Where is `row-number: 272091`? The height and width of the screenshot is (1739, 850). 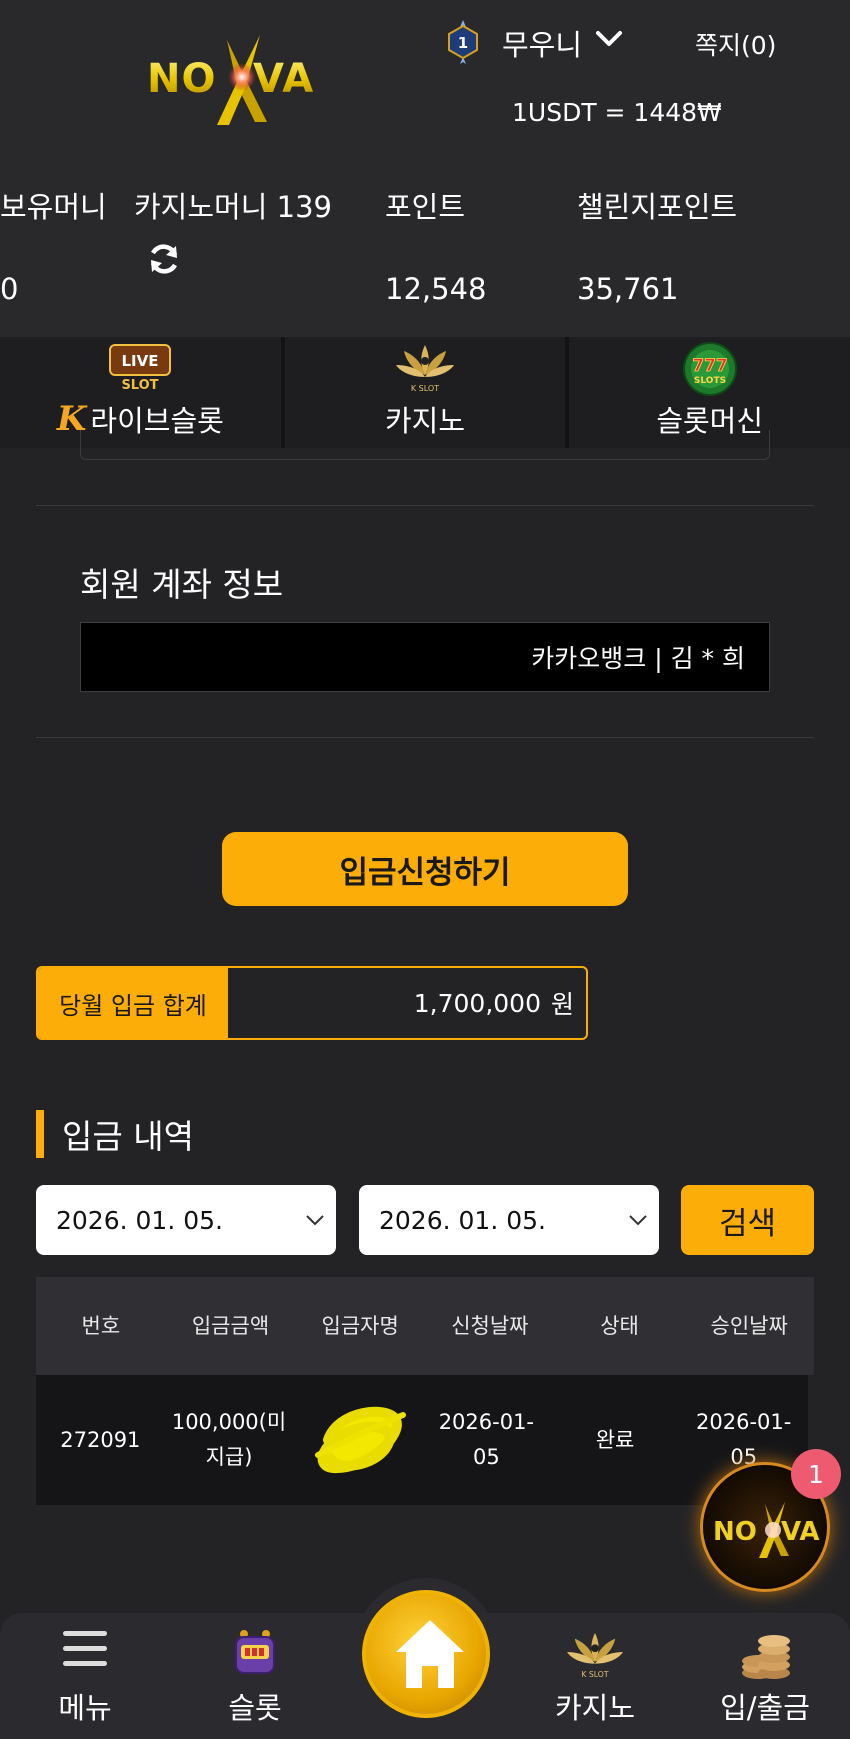
row-number: 272091 is located at coordinates (100, 1439).